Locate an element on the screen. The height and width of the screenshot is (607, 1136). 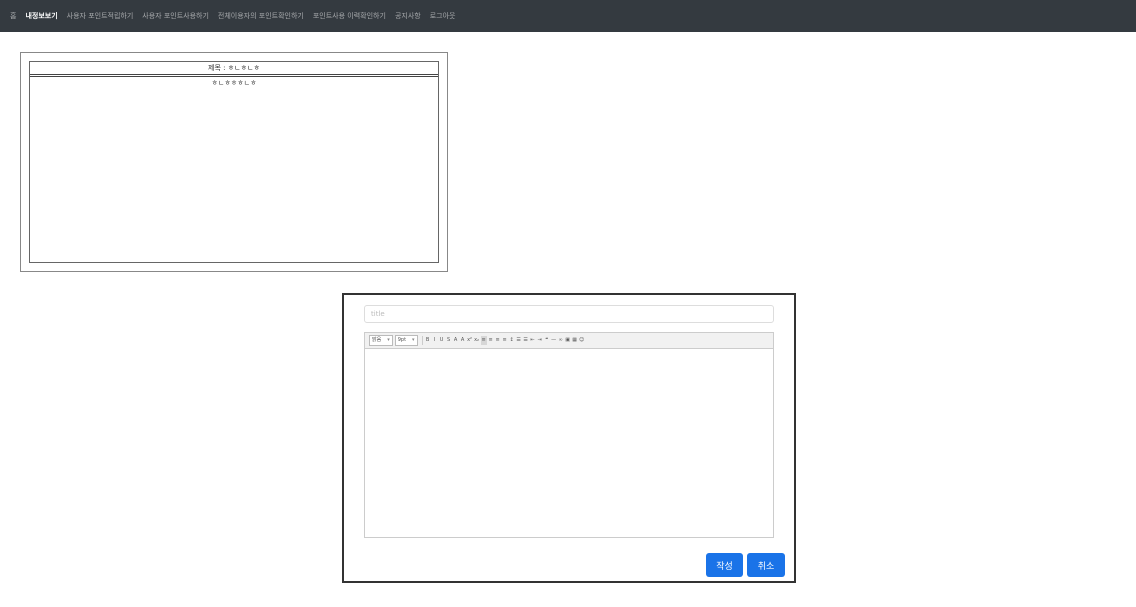
font-family-value: 맑음 is located at coordinates (377, 340).